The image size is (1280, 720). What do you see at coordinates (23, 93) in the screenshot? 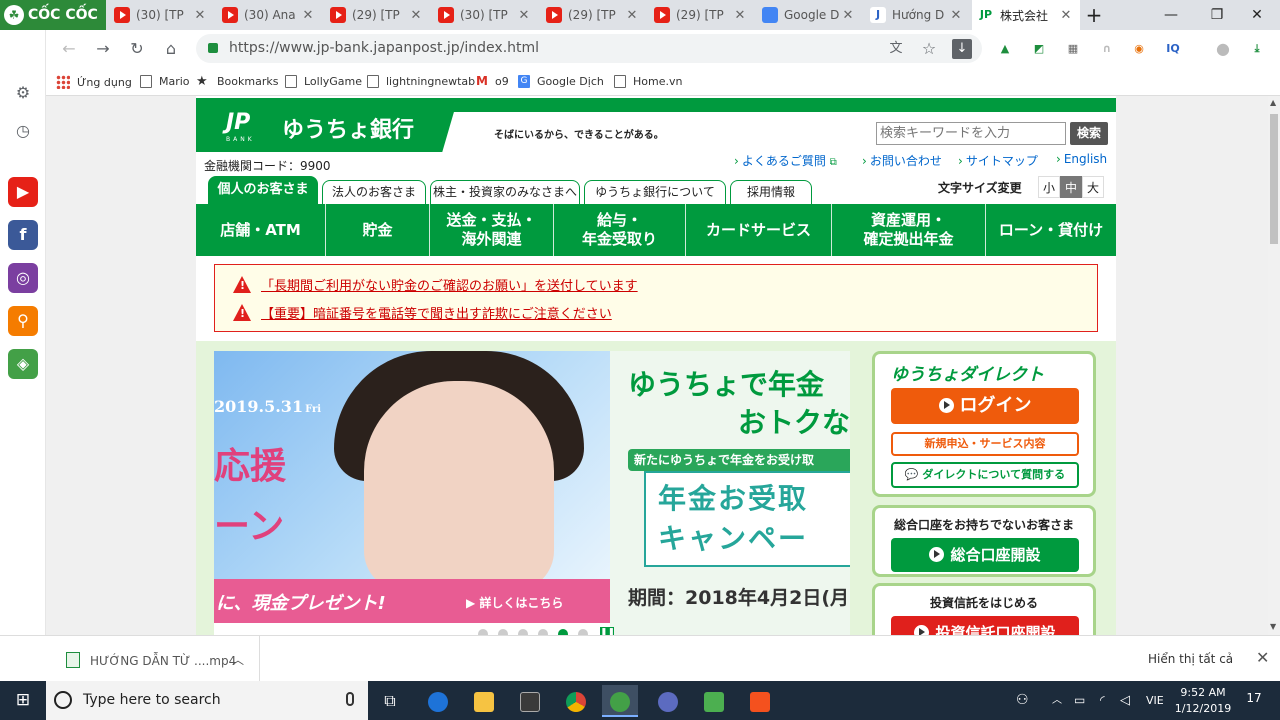
I see `settings-gear-icon: ⚙` at bounding box center [23, 93].